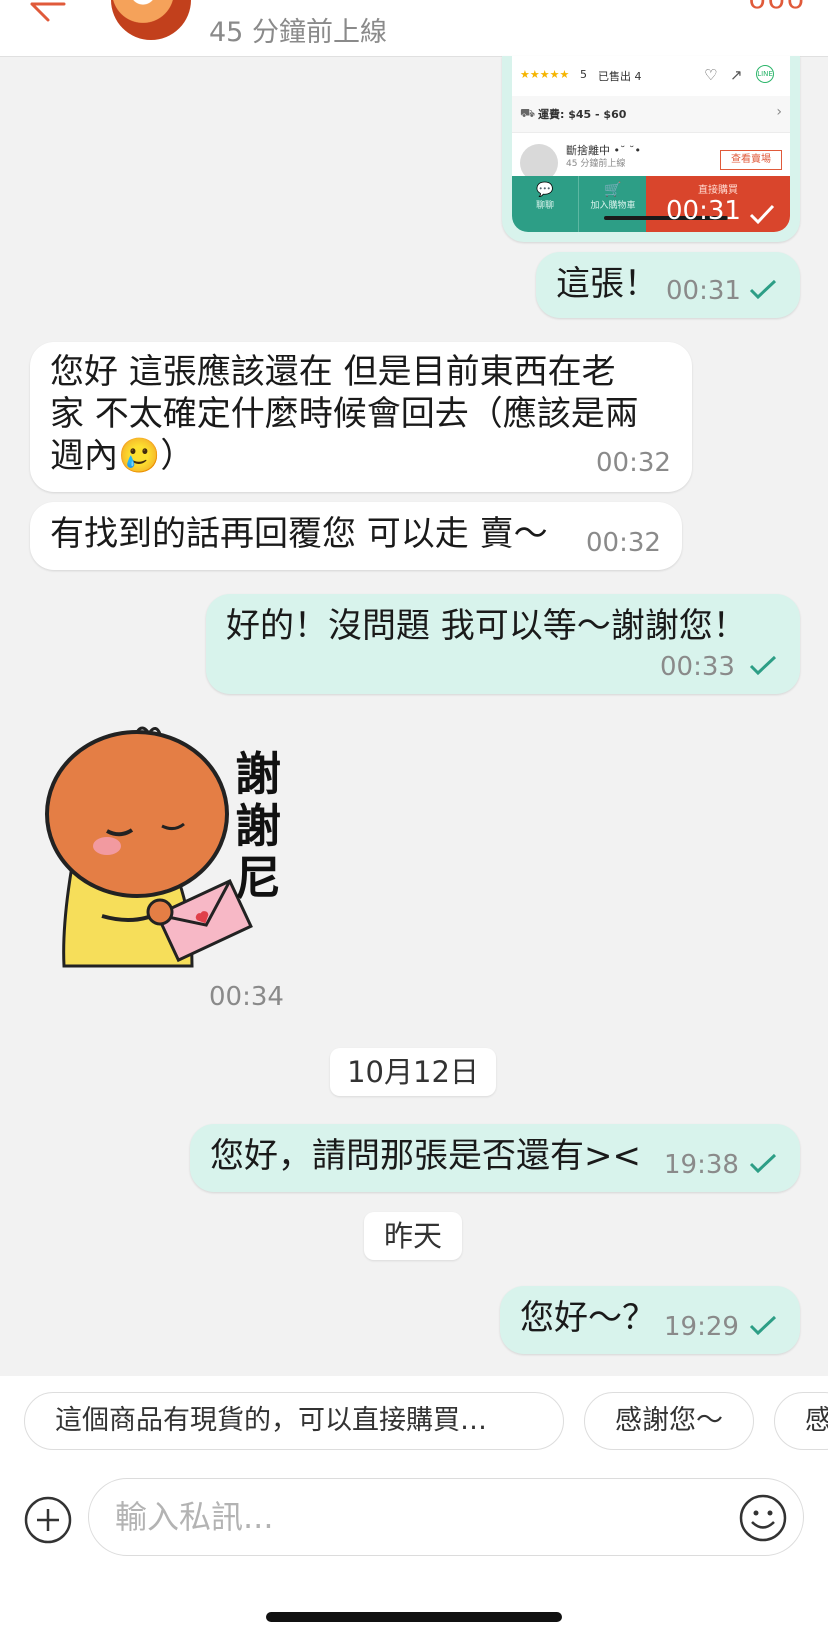  Describe the element at coordinates (651, 76) in the screenshot. I see `product-rating-row: ★★★★★ 5 已售出 4 ♡ ↗ LINE` at that location.